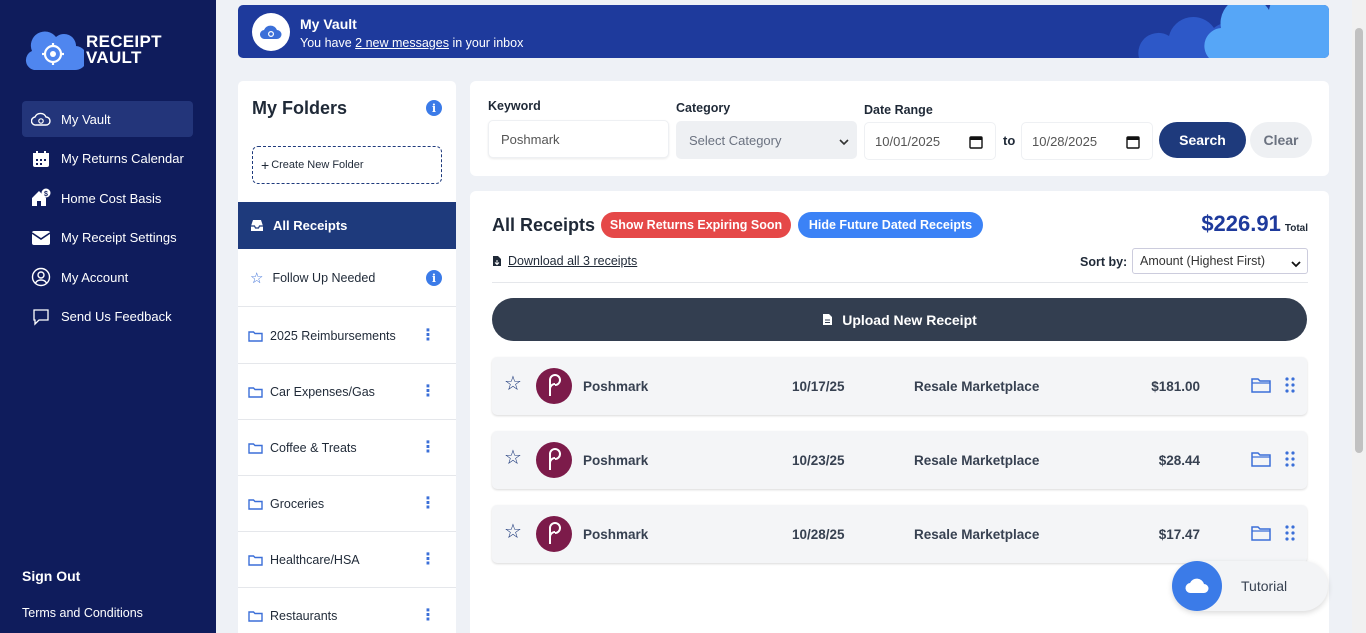  I want to click on sort-value: Amount (Highest First), so click(1203, 261).